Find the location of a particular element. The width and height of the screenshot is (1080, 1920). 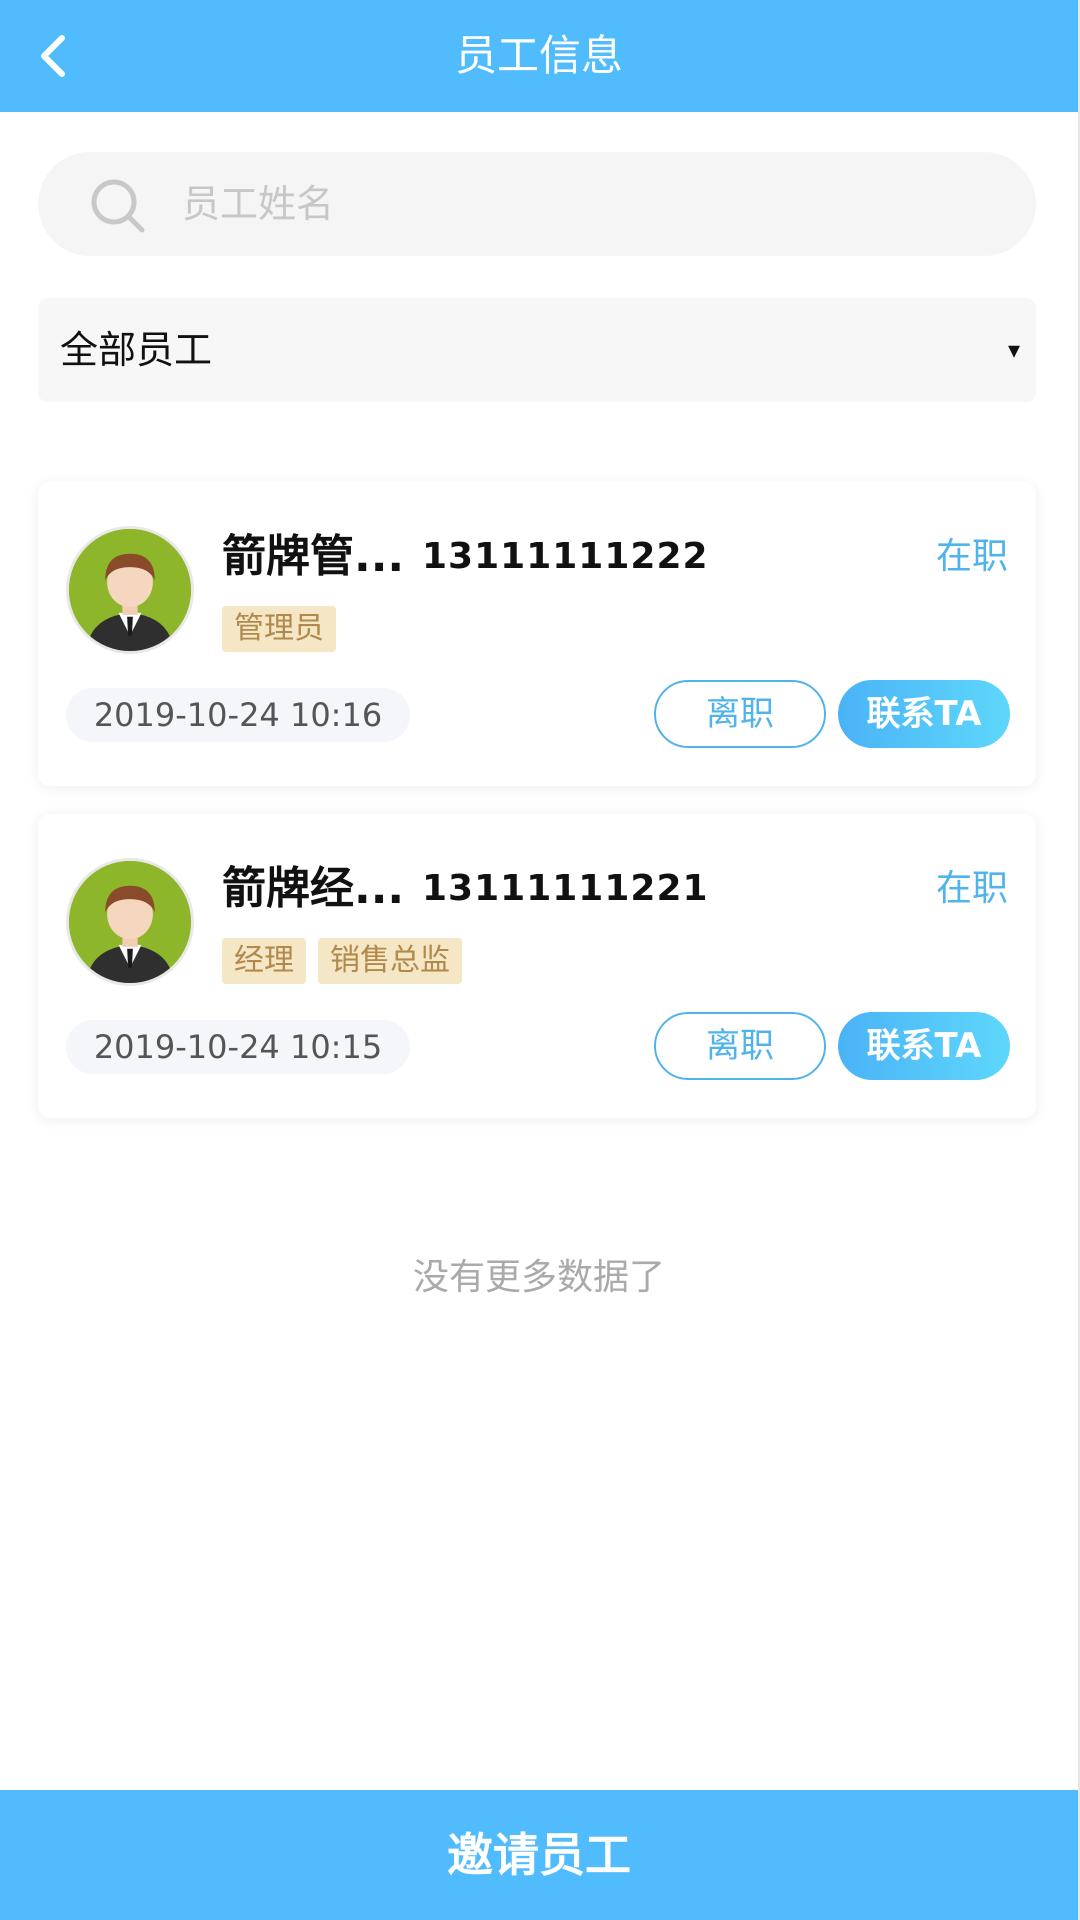

role-tag: 销售总监 is located at coordinates (390, 961).